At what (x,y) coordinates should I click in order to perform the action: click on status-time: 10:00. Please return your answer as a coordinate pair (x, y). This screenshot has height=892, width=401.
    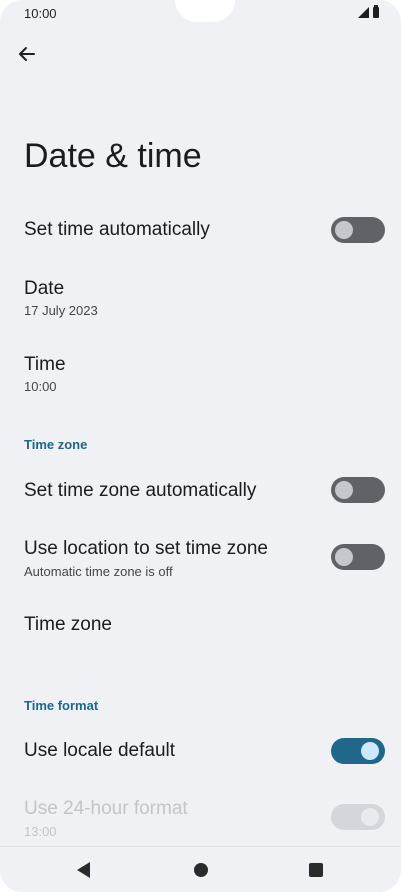
    Looking at the image, I should click on (40, 13).